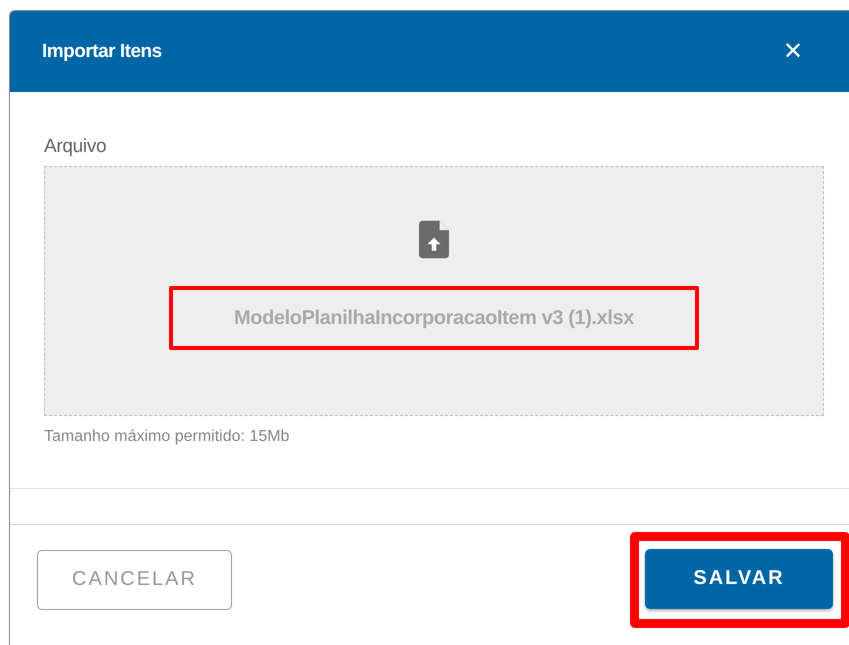 The image size is (849, 645). I want to click on hint-text: Tamanho máximo permitido: 15Mb, so click(167, 437).